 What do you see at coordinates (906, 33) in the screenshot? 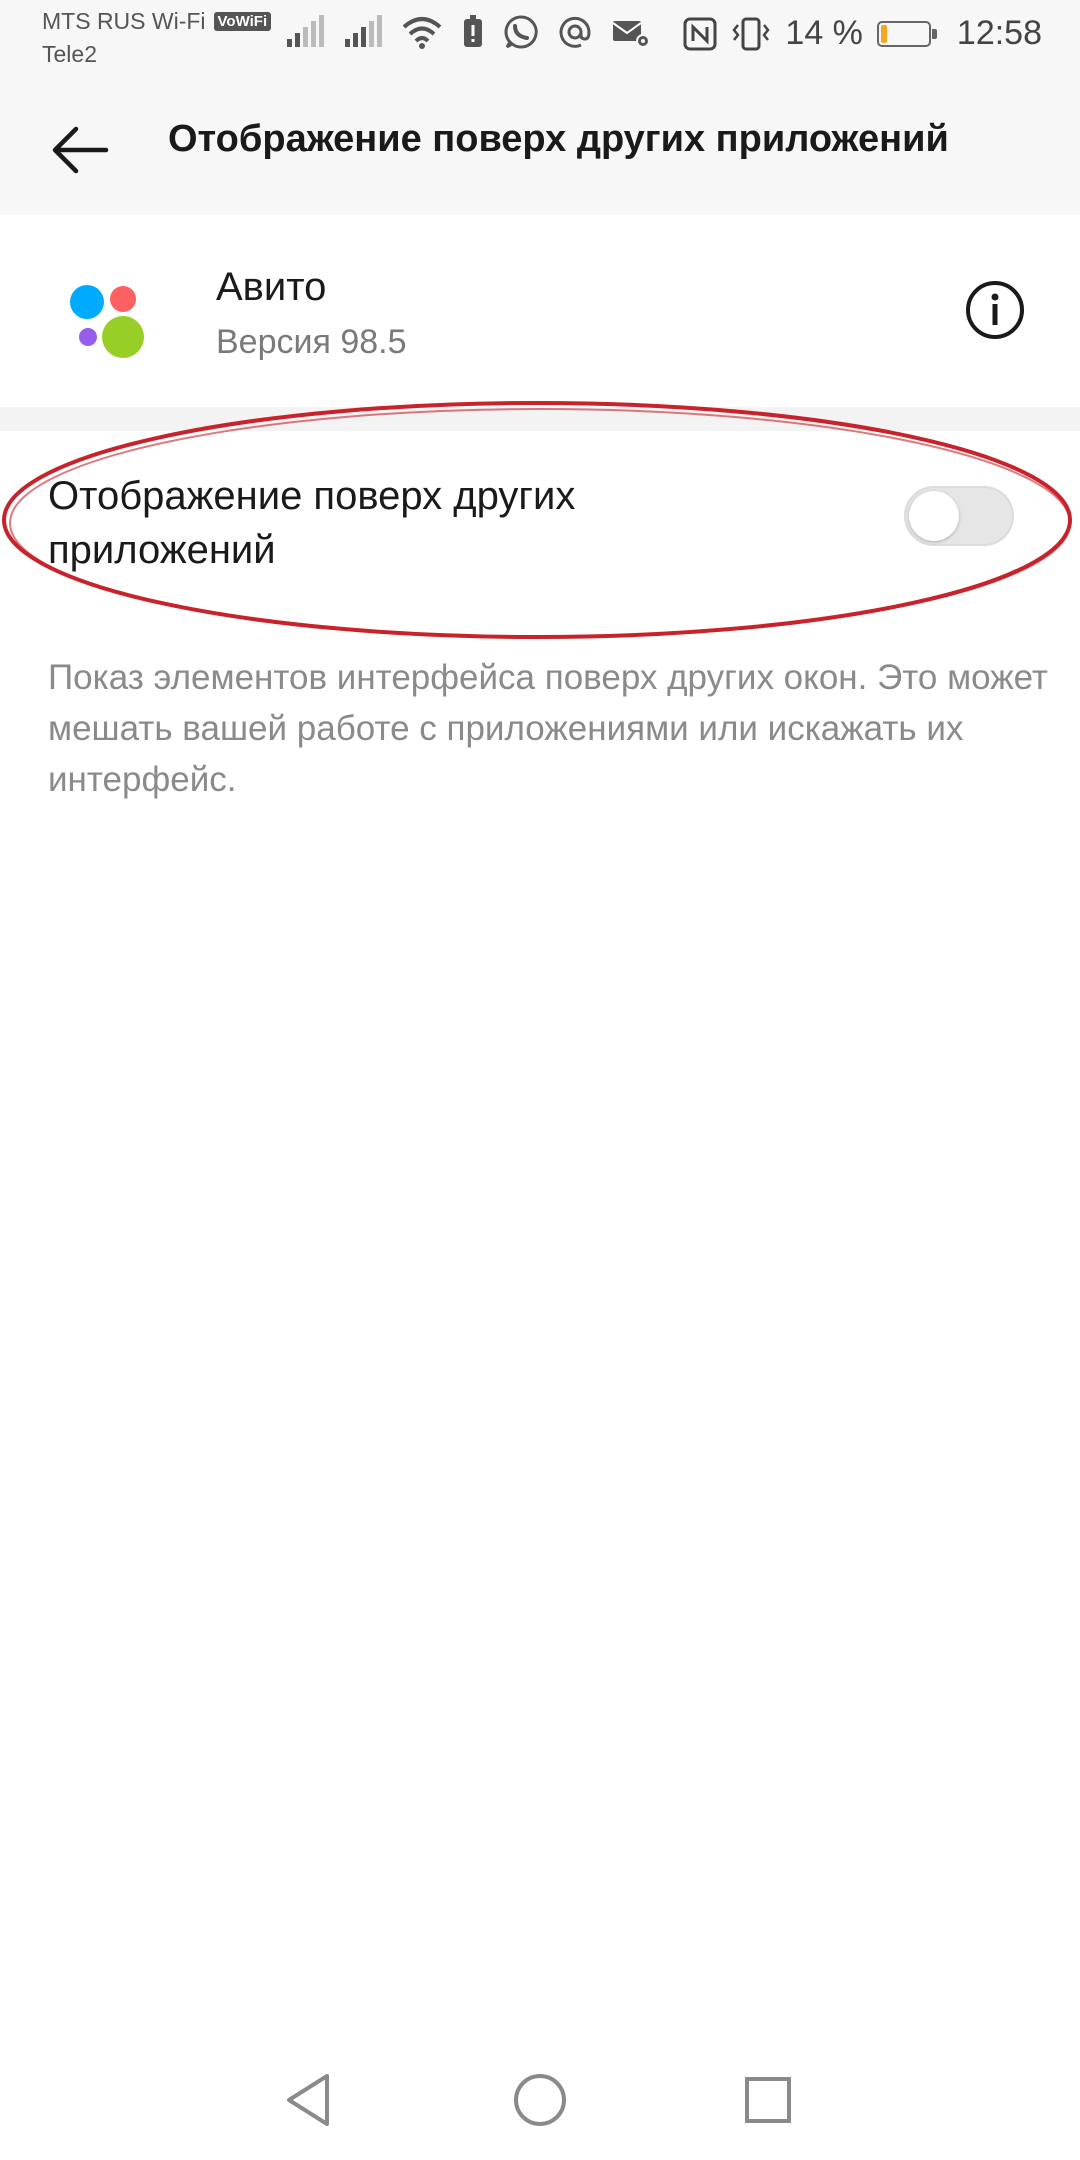
I see `battery-icon` at bounding box center [906, 33].